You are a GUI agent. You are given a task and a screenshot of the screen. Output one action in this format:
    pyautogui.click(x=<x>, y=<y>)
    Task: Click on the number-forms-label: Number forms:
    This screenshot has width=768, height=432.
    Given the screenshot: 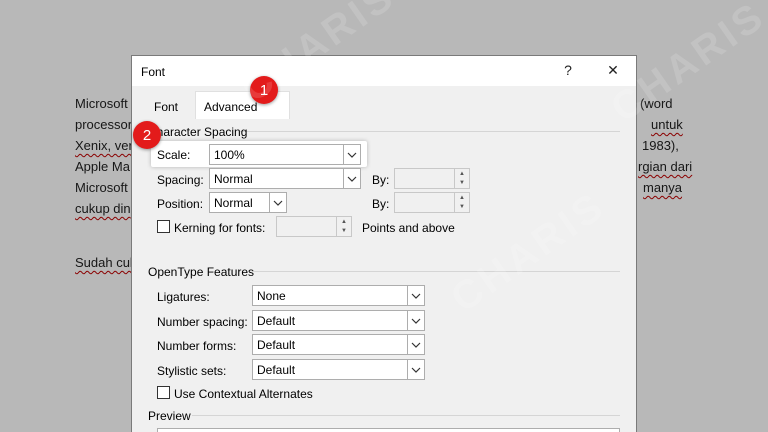 What is the action you would take?
    pyautogui.click(x=197, y=346)
    